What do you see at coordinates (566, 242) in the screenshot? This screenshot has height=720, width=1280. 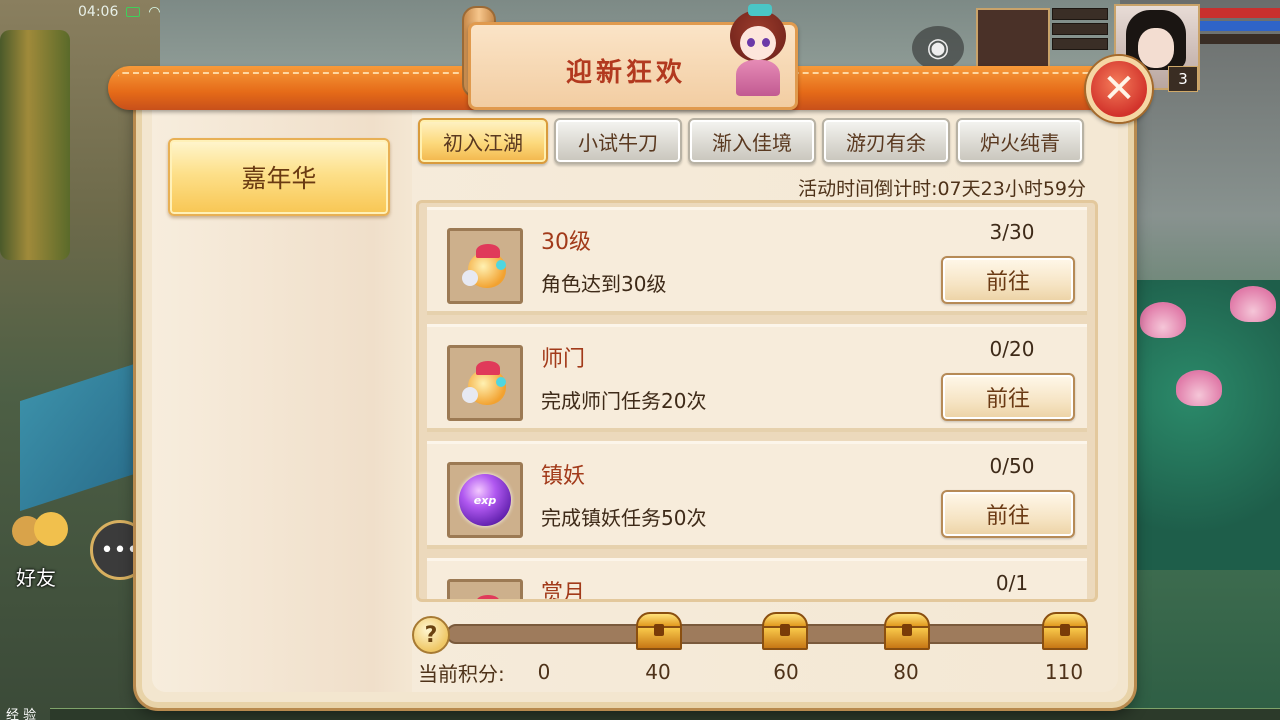 I see `task-title: 30级` at bounding box center [566, 242].